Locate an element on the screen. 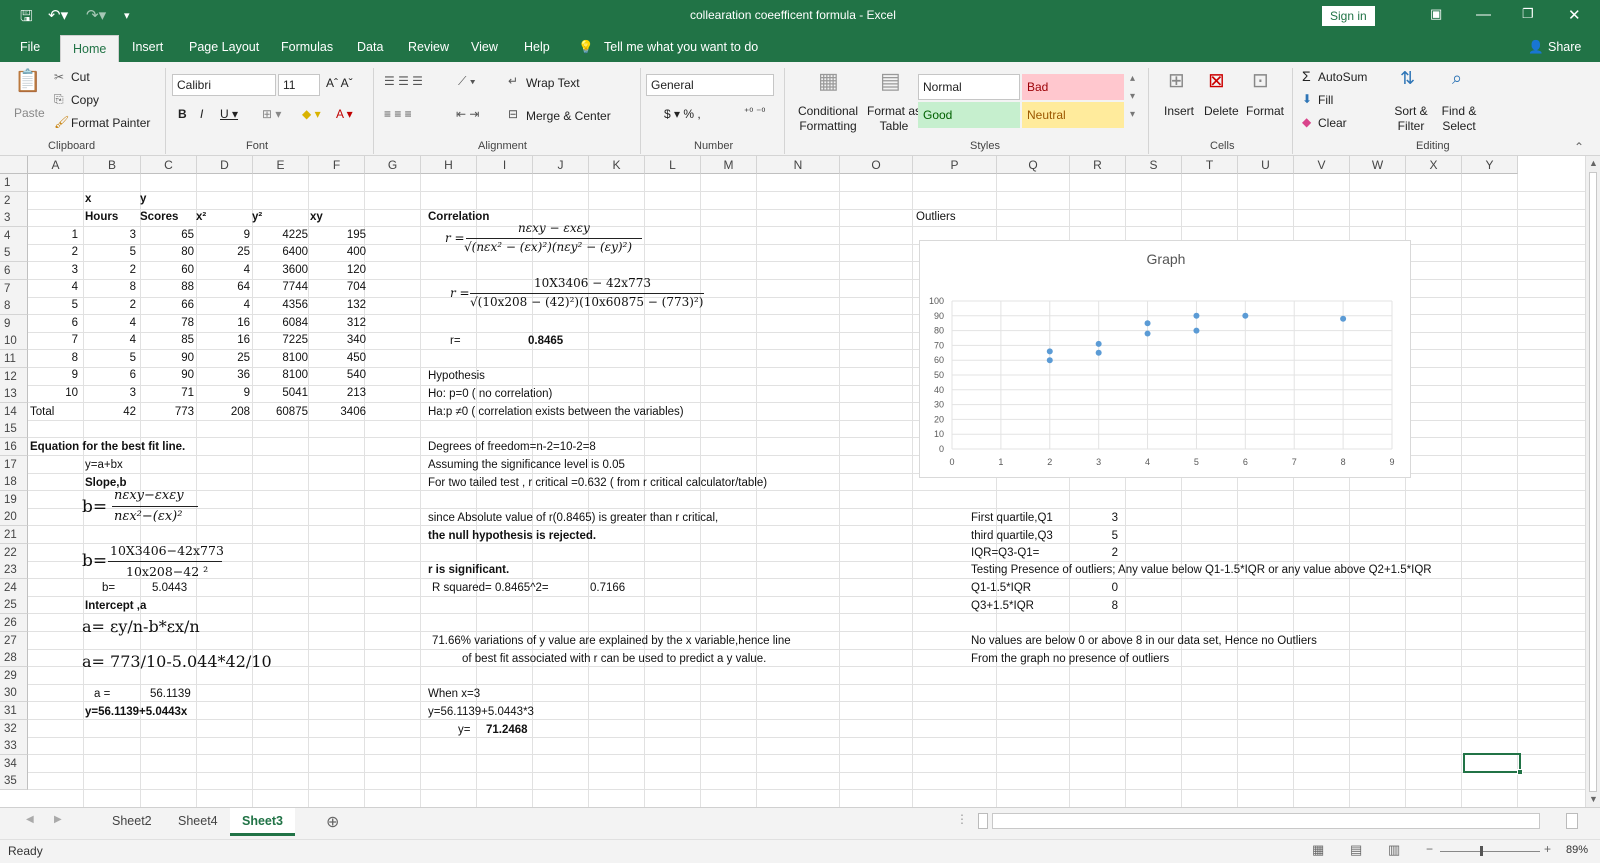 This screenshot has height=863, width=1600. align-left-icon: ≡ ≡ ≡ is located at coordinates (398, 114).